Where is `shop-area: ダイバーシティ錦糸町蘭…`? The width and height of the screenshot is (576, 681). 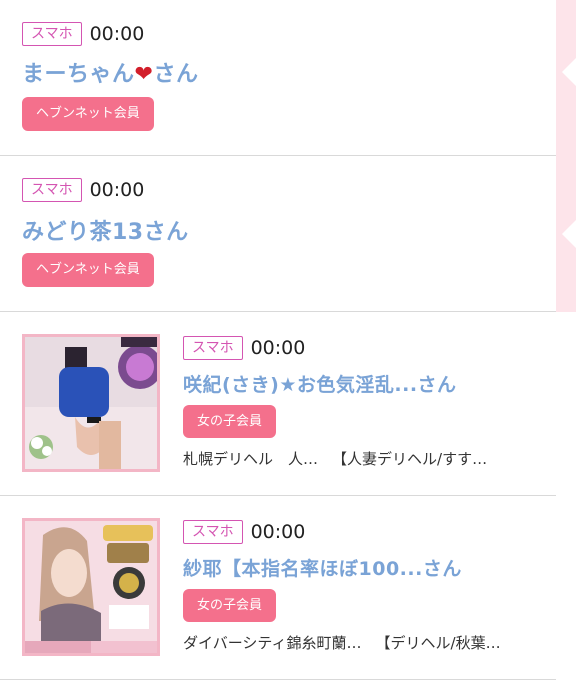
shop-area: ダイバーシティ錦糸町蘭… is located at coordinates (272, 643).